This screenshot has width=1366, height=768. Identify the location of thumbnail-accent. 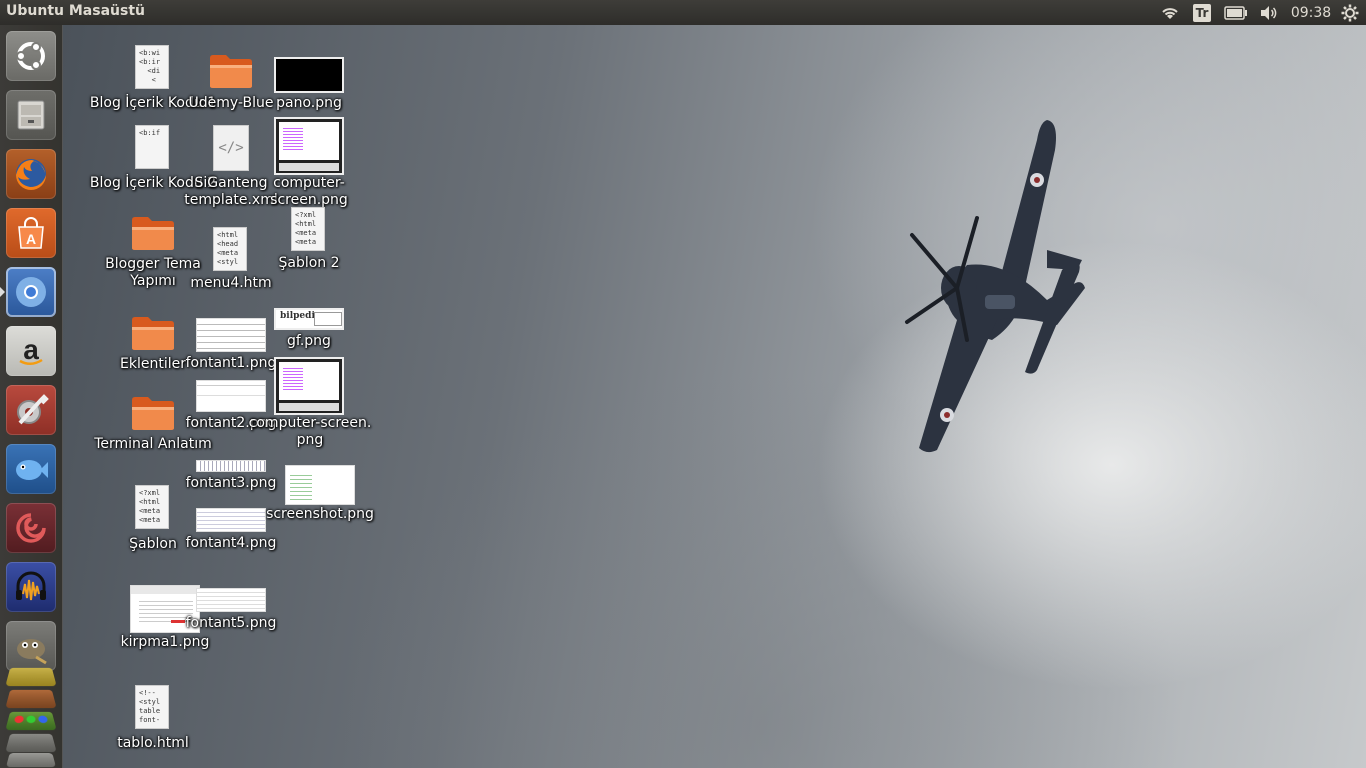
(178, 621).